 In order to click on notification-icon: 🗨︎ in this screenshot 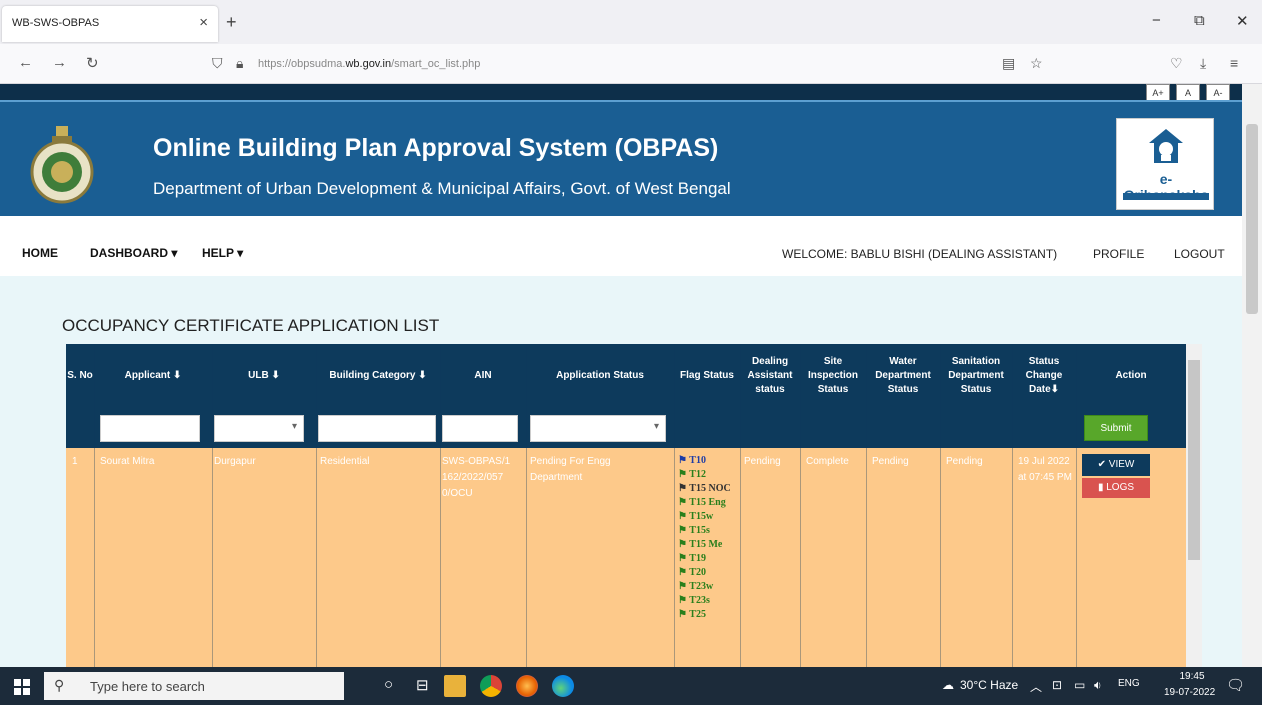, I will do `click(1235, 685)`.